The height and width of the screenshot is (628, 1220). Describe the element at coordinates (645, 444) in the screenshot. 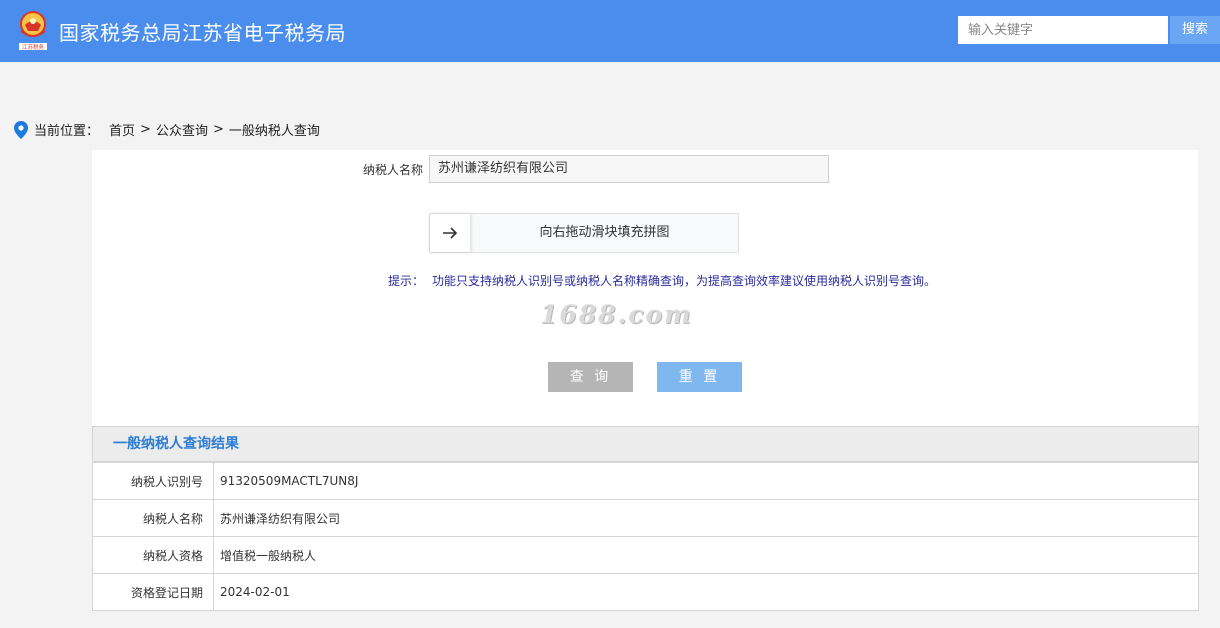

I see `result-title: 一般纳税人查询结果` at that location.